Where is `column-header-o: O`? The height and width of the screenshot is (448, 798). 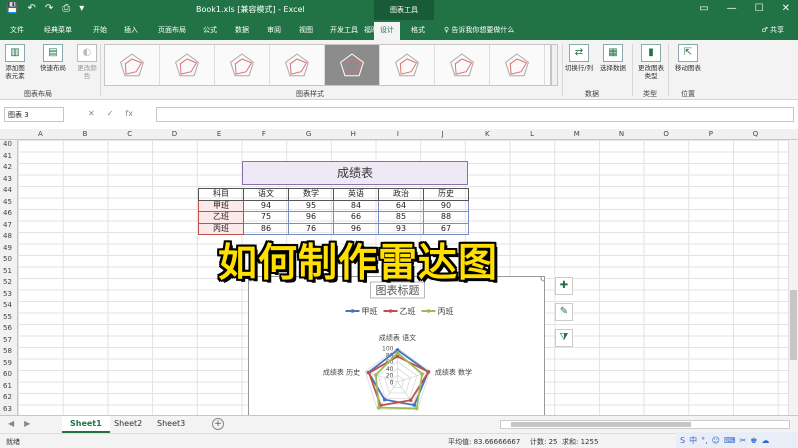
column-header-o: O is located at coordinates (666, 134).